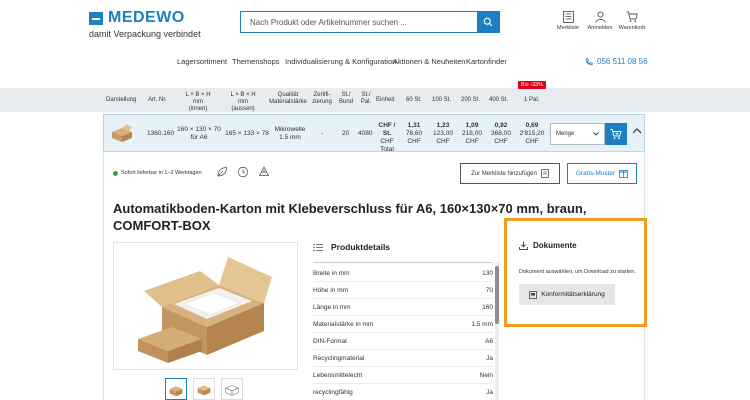  I want to click on documents-title: Dokumente, so click(555, 245).